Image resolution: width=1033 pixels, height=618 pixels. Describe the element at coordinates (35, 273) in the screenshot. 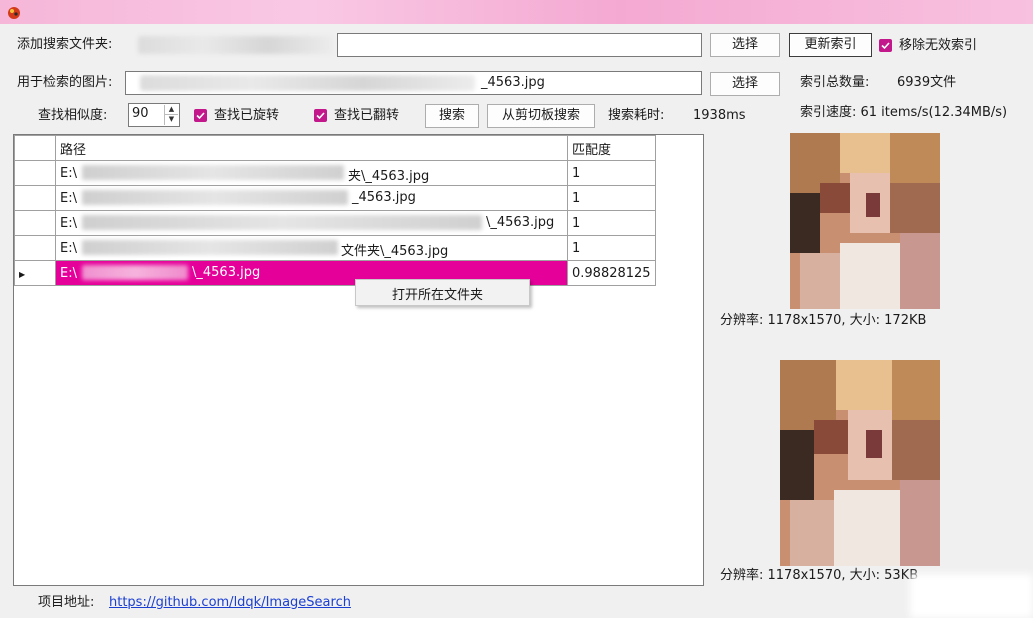

I see `row-selector: ▶` at that location.